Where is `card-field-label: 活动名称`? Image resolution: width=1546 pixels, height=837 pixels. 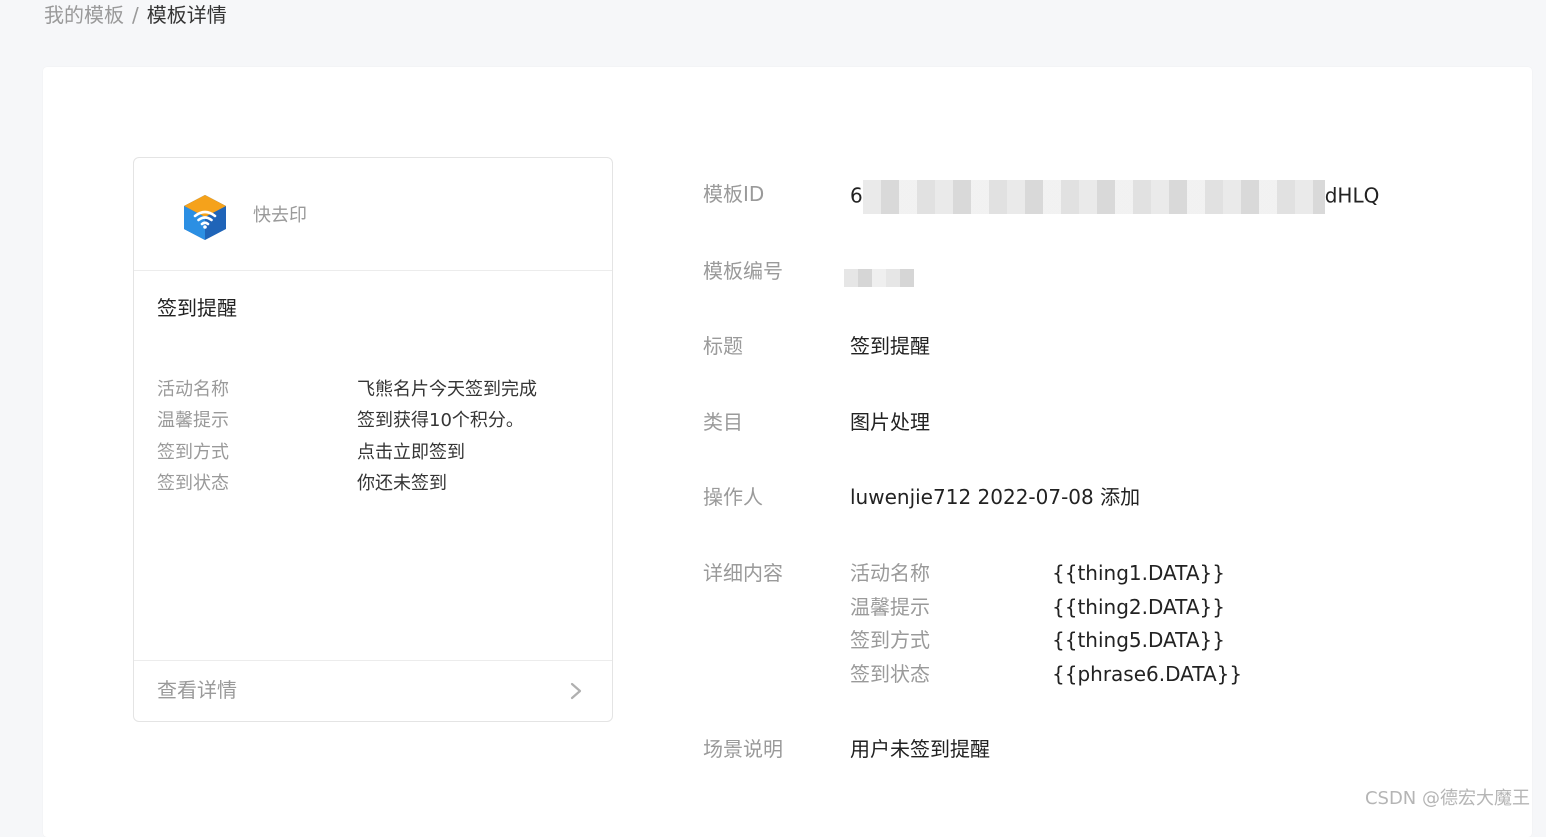 card-field-label: 活动名称 is located at coordinates (193, 389).